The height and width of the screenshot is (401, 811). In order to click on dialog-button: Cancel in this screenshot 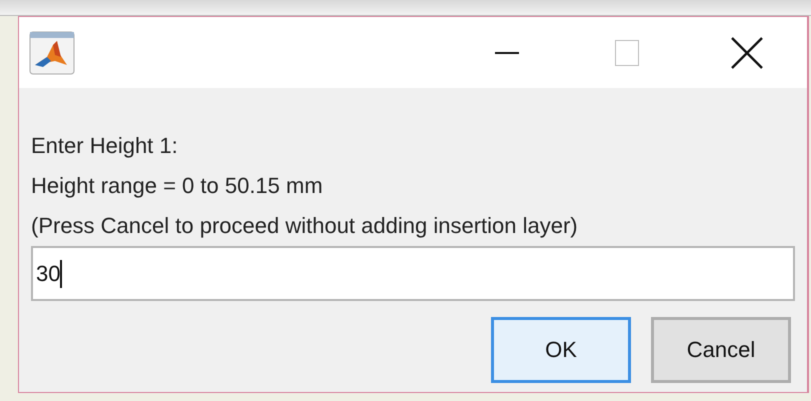, I will do `click(721, 350)`.